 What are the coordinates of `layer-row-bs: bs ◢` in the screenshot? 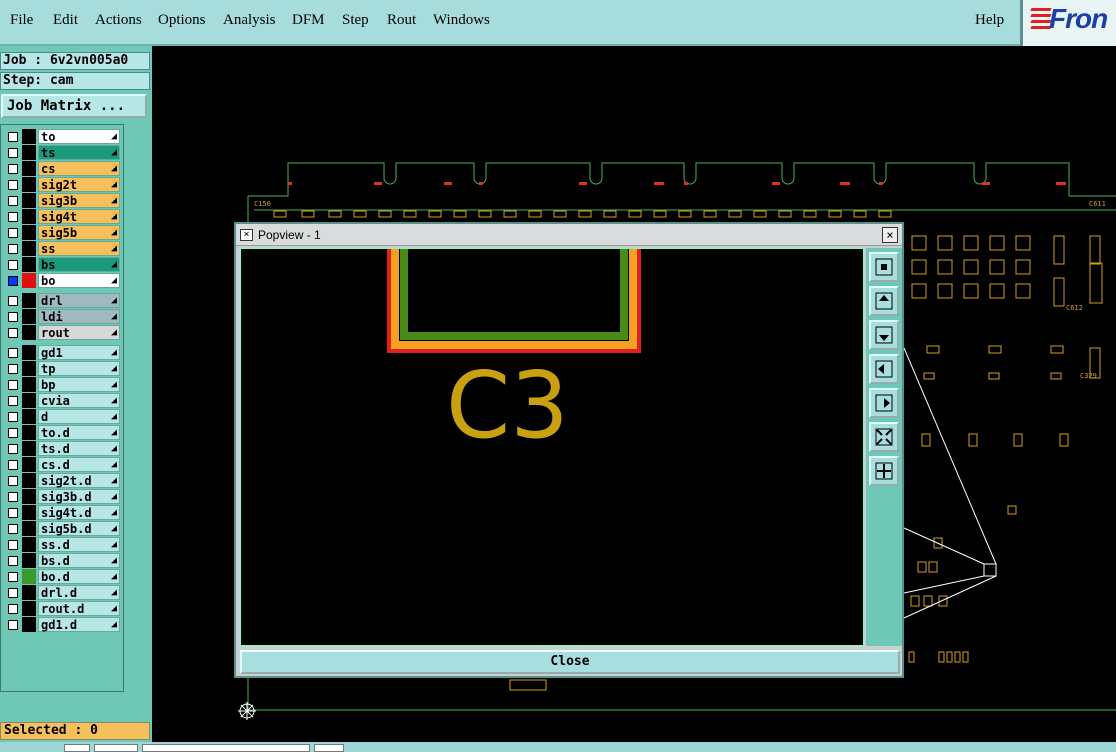 It's located at (62, 264).